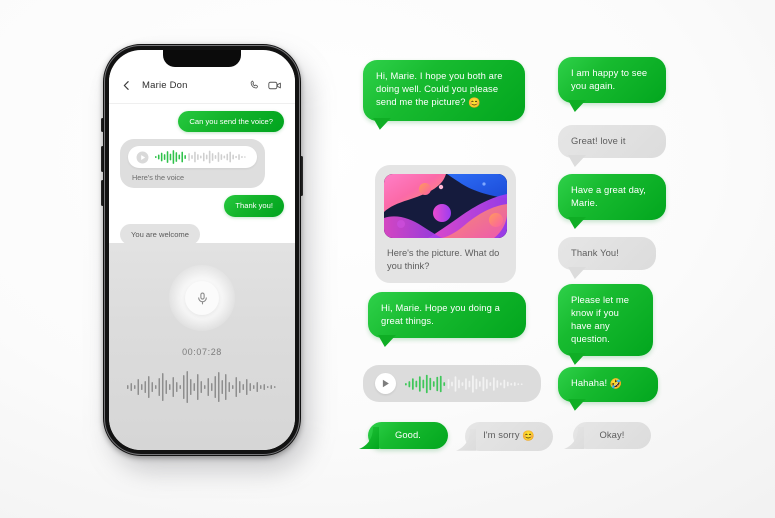 This screenshot has height=518, width=775. I want to click on record-button, so click(202, 298).